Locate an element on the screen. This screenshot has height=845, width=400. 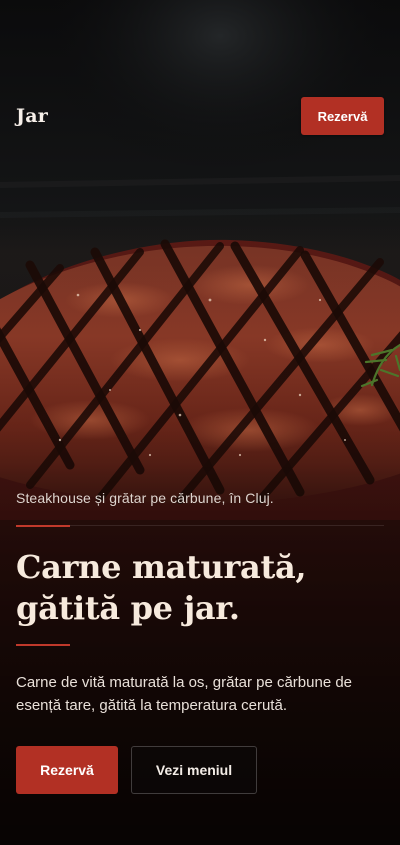
hero-headline: Carne maturată, gătită pe jar. is located at coordinates (200, 588).